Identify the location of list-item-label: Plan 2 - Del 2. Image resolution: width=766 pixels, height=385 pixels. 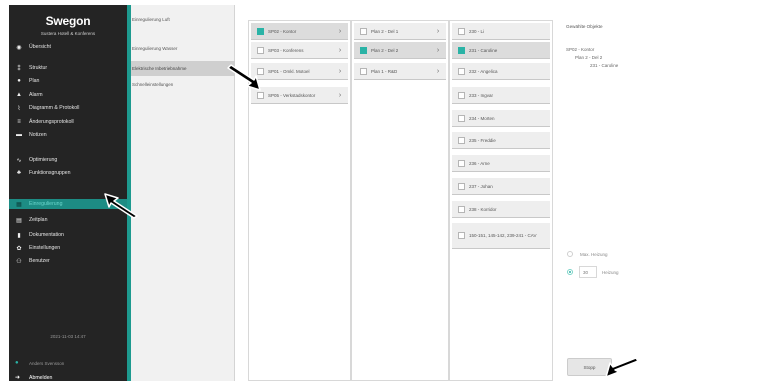
(385, 50).